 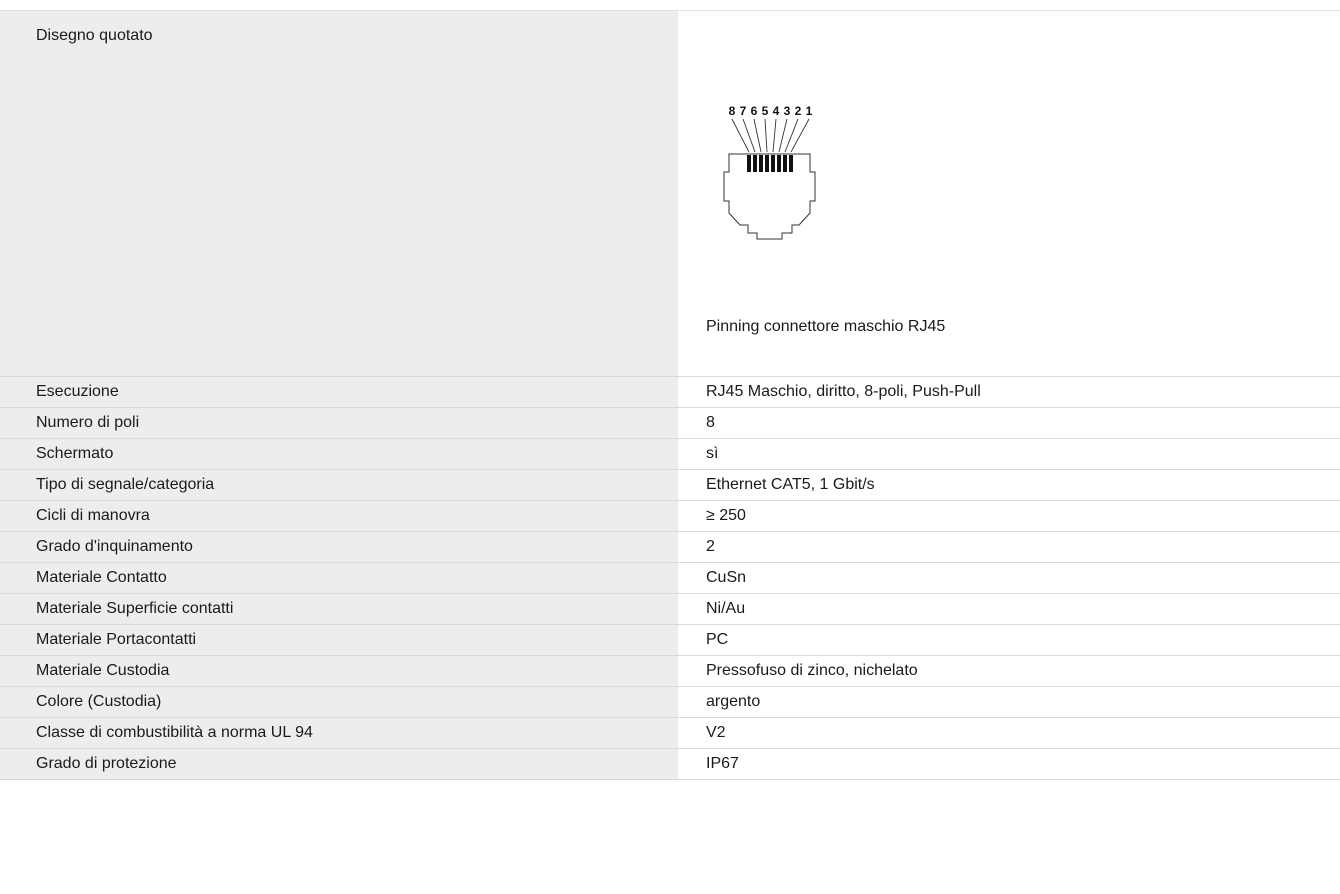 What do you see at coordinates (1009, 733) in the screenshot?
I see `spec-value: V2` at bounding box center [1009, 733].